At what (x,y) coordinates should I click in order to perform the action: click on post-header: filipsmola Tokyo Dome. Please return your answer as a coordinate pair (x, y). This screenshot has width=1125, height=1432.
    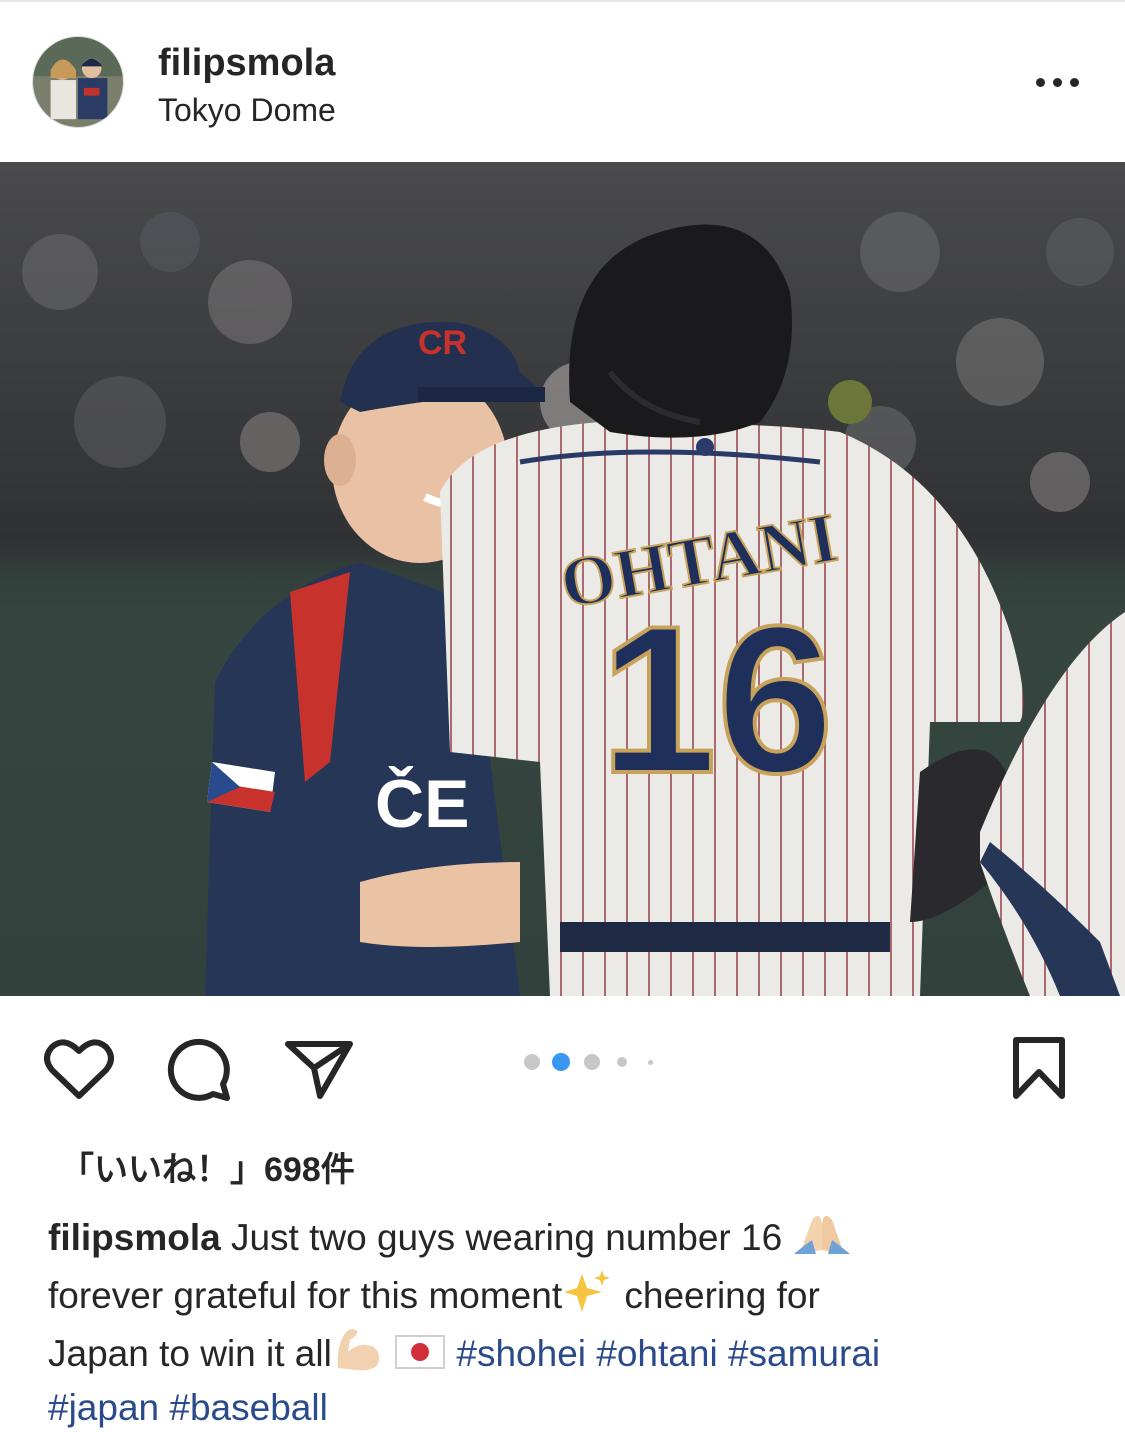
    Looking at the image, I should click on (562, 82).